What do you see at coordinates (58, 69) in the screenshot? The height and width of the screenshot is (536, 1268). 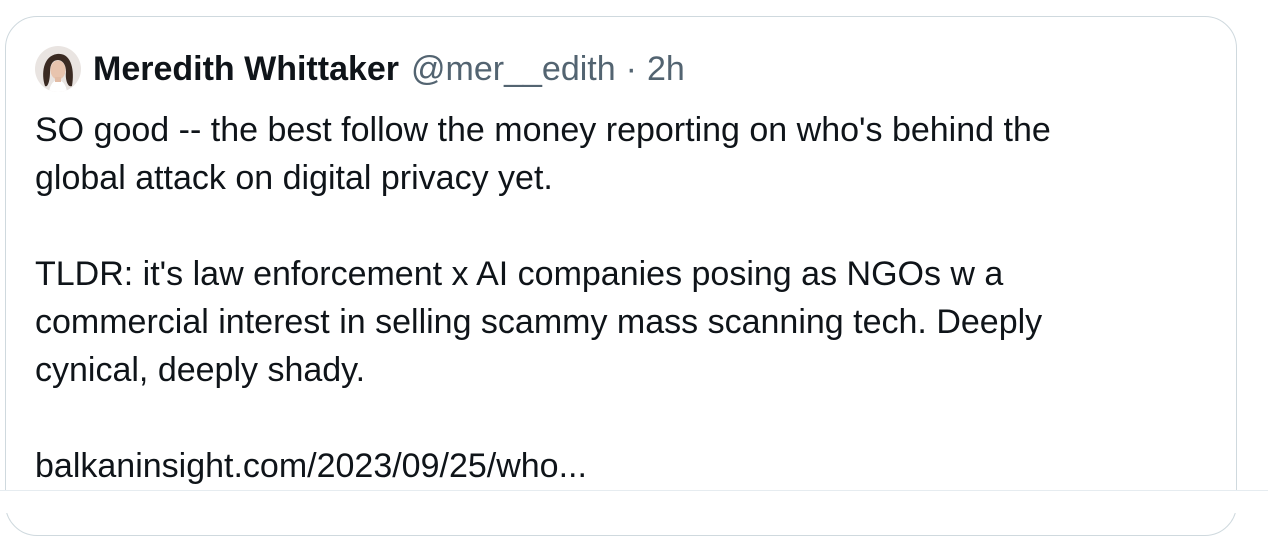 I see `author-avatar` at bounding box center [58, 69].